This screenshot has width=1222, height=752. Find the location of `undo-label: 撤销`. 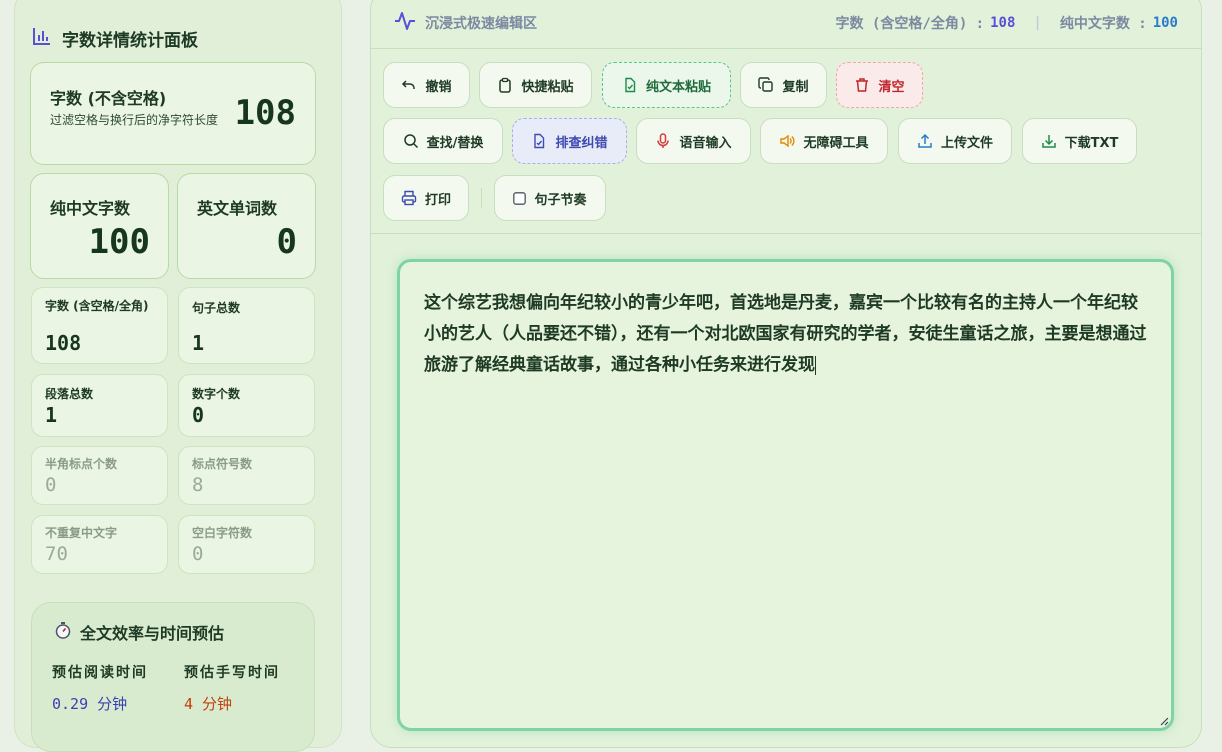

undo-label: 撤销 is located at coordinates (438, 87).